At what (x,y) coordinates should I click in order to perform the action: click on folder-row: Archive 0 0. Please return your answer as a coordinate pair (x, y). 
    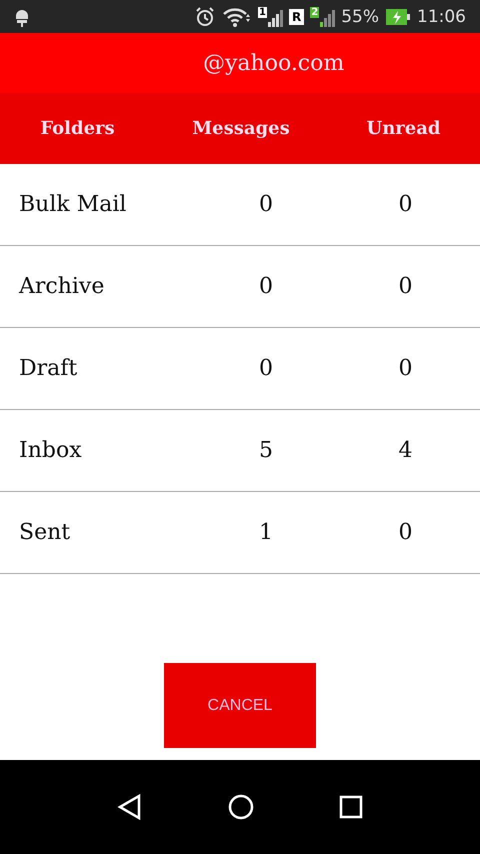
    Looking at the image, I should click on (240, 287).